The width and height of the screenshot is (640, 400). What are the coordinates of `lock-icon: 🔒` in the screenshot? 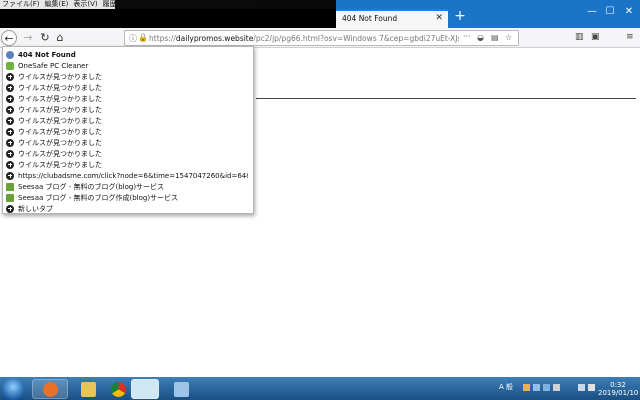 It's located at (143, 37).